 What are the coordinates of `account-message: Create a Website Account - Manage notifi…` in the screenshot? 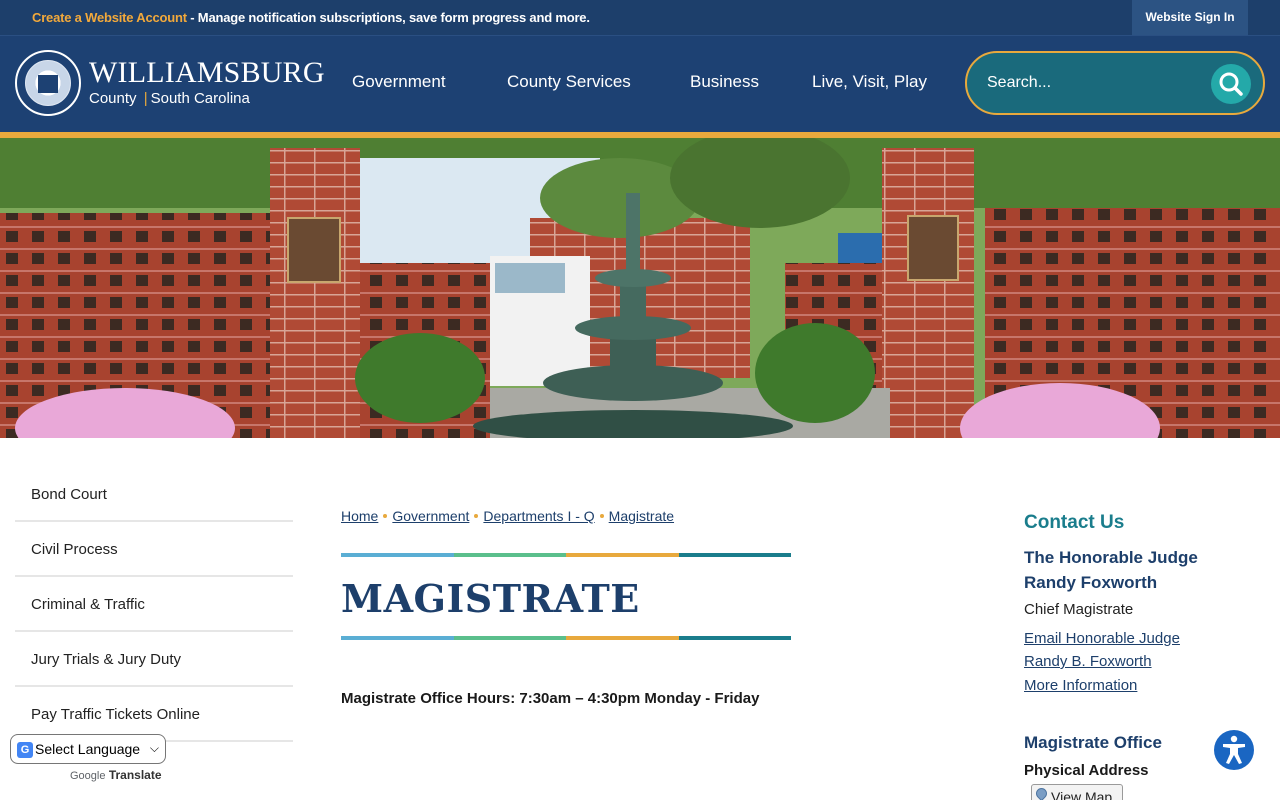 It's located at (311, 17).